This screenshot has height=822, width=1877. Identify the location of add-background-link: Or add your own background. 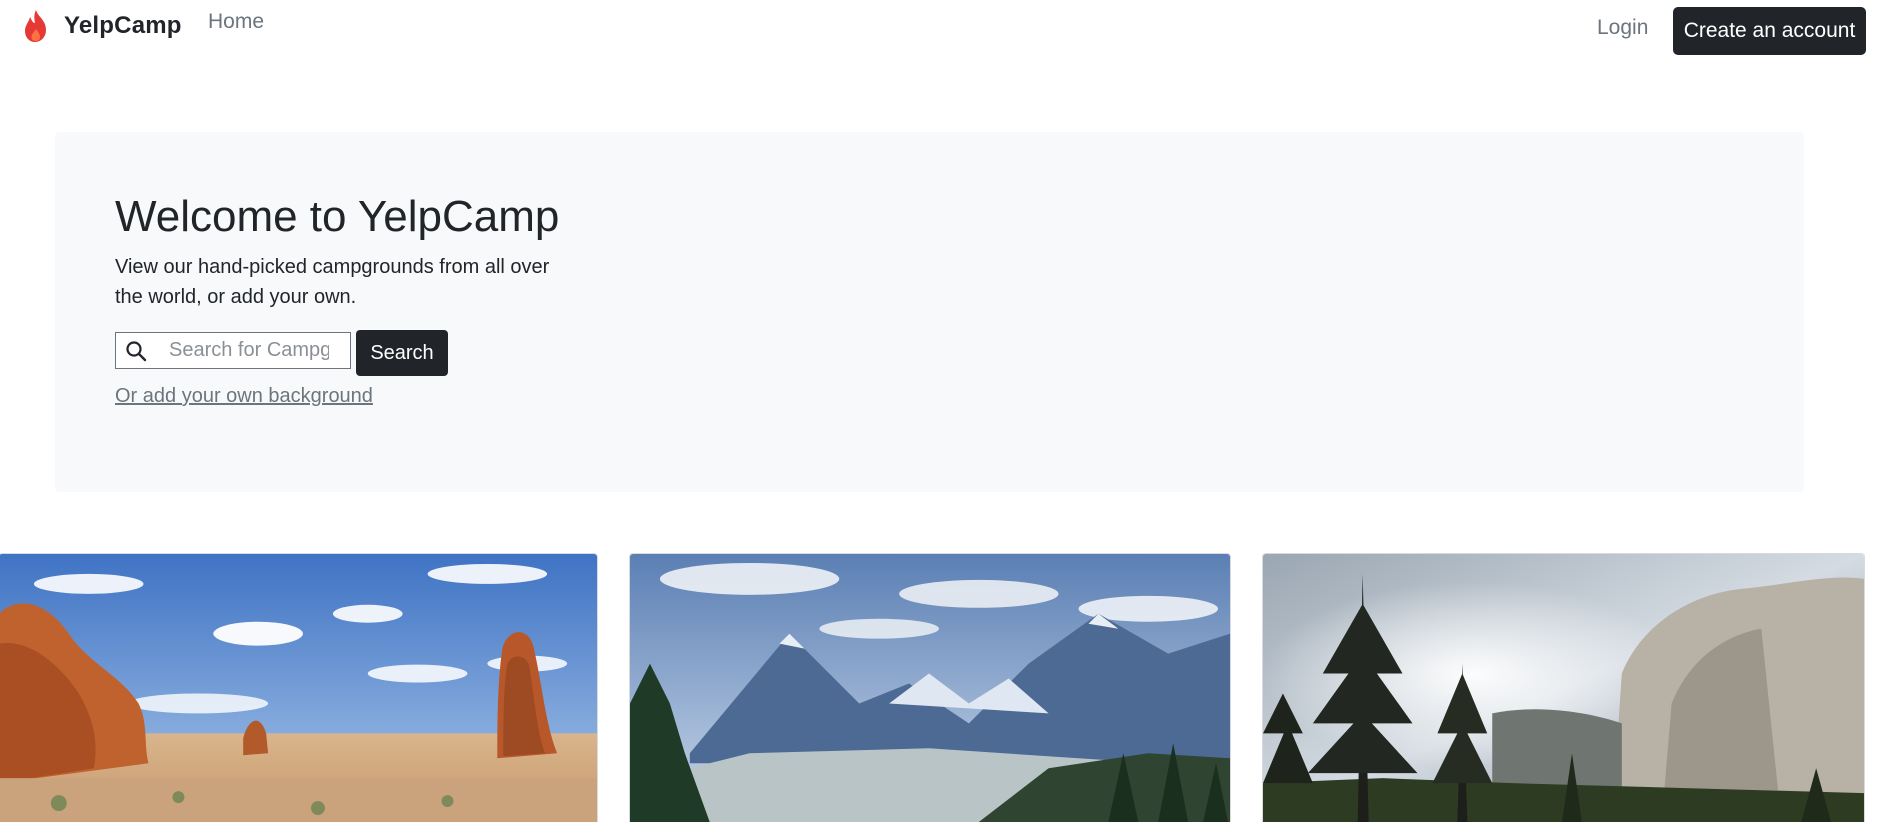
(244, 396).